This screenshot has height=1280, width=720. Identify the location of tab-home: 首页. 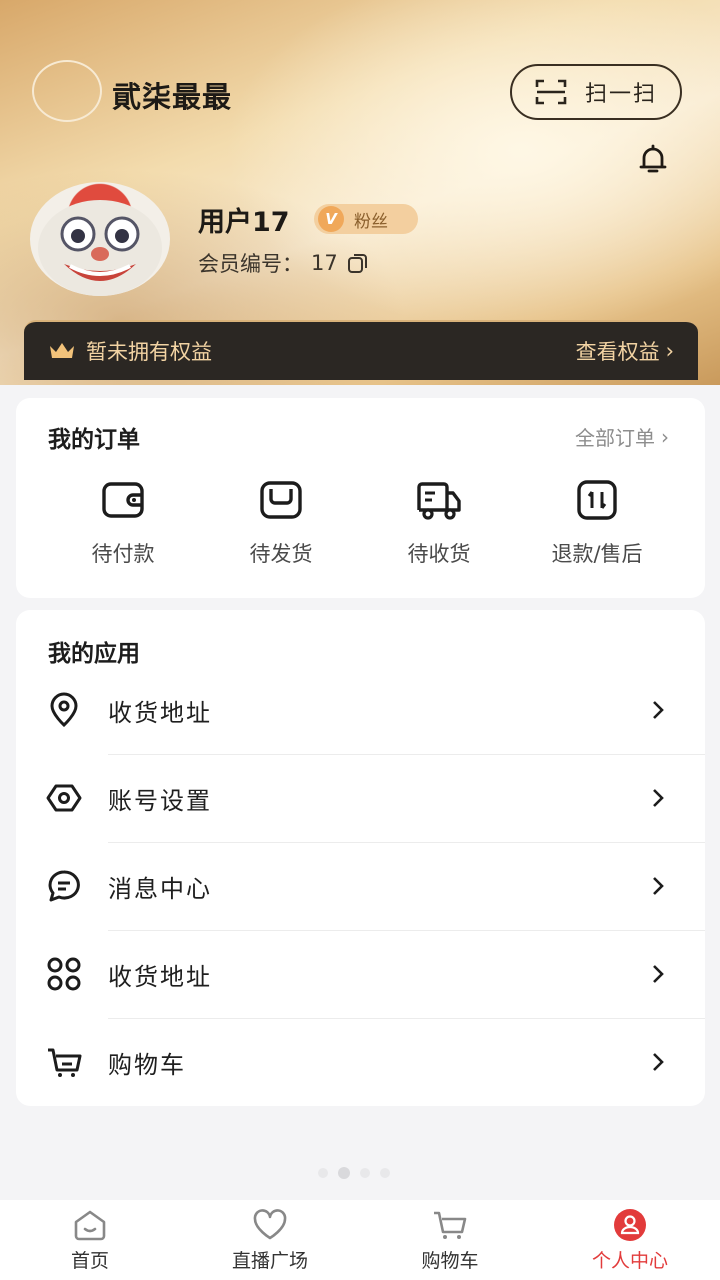
(90, 1240).